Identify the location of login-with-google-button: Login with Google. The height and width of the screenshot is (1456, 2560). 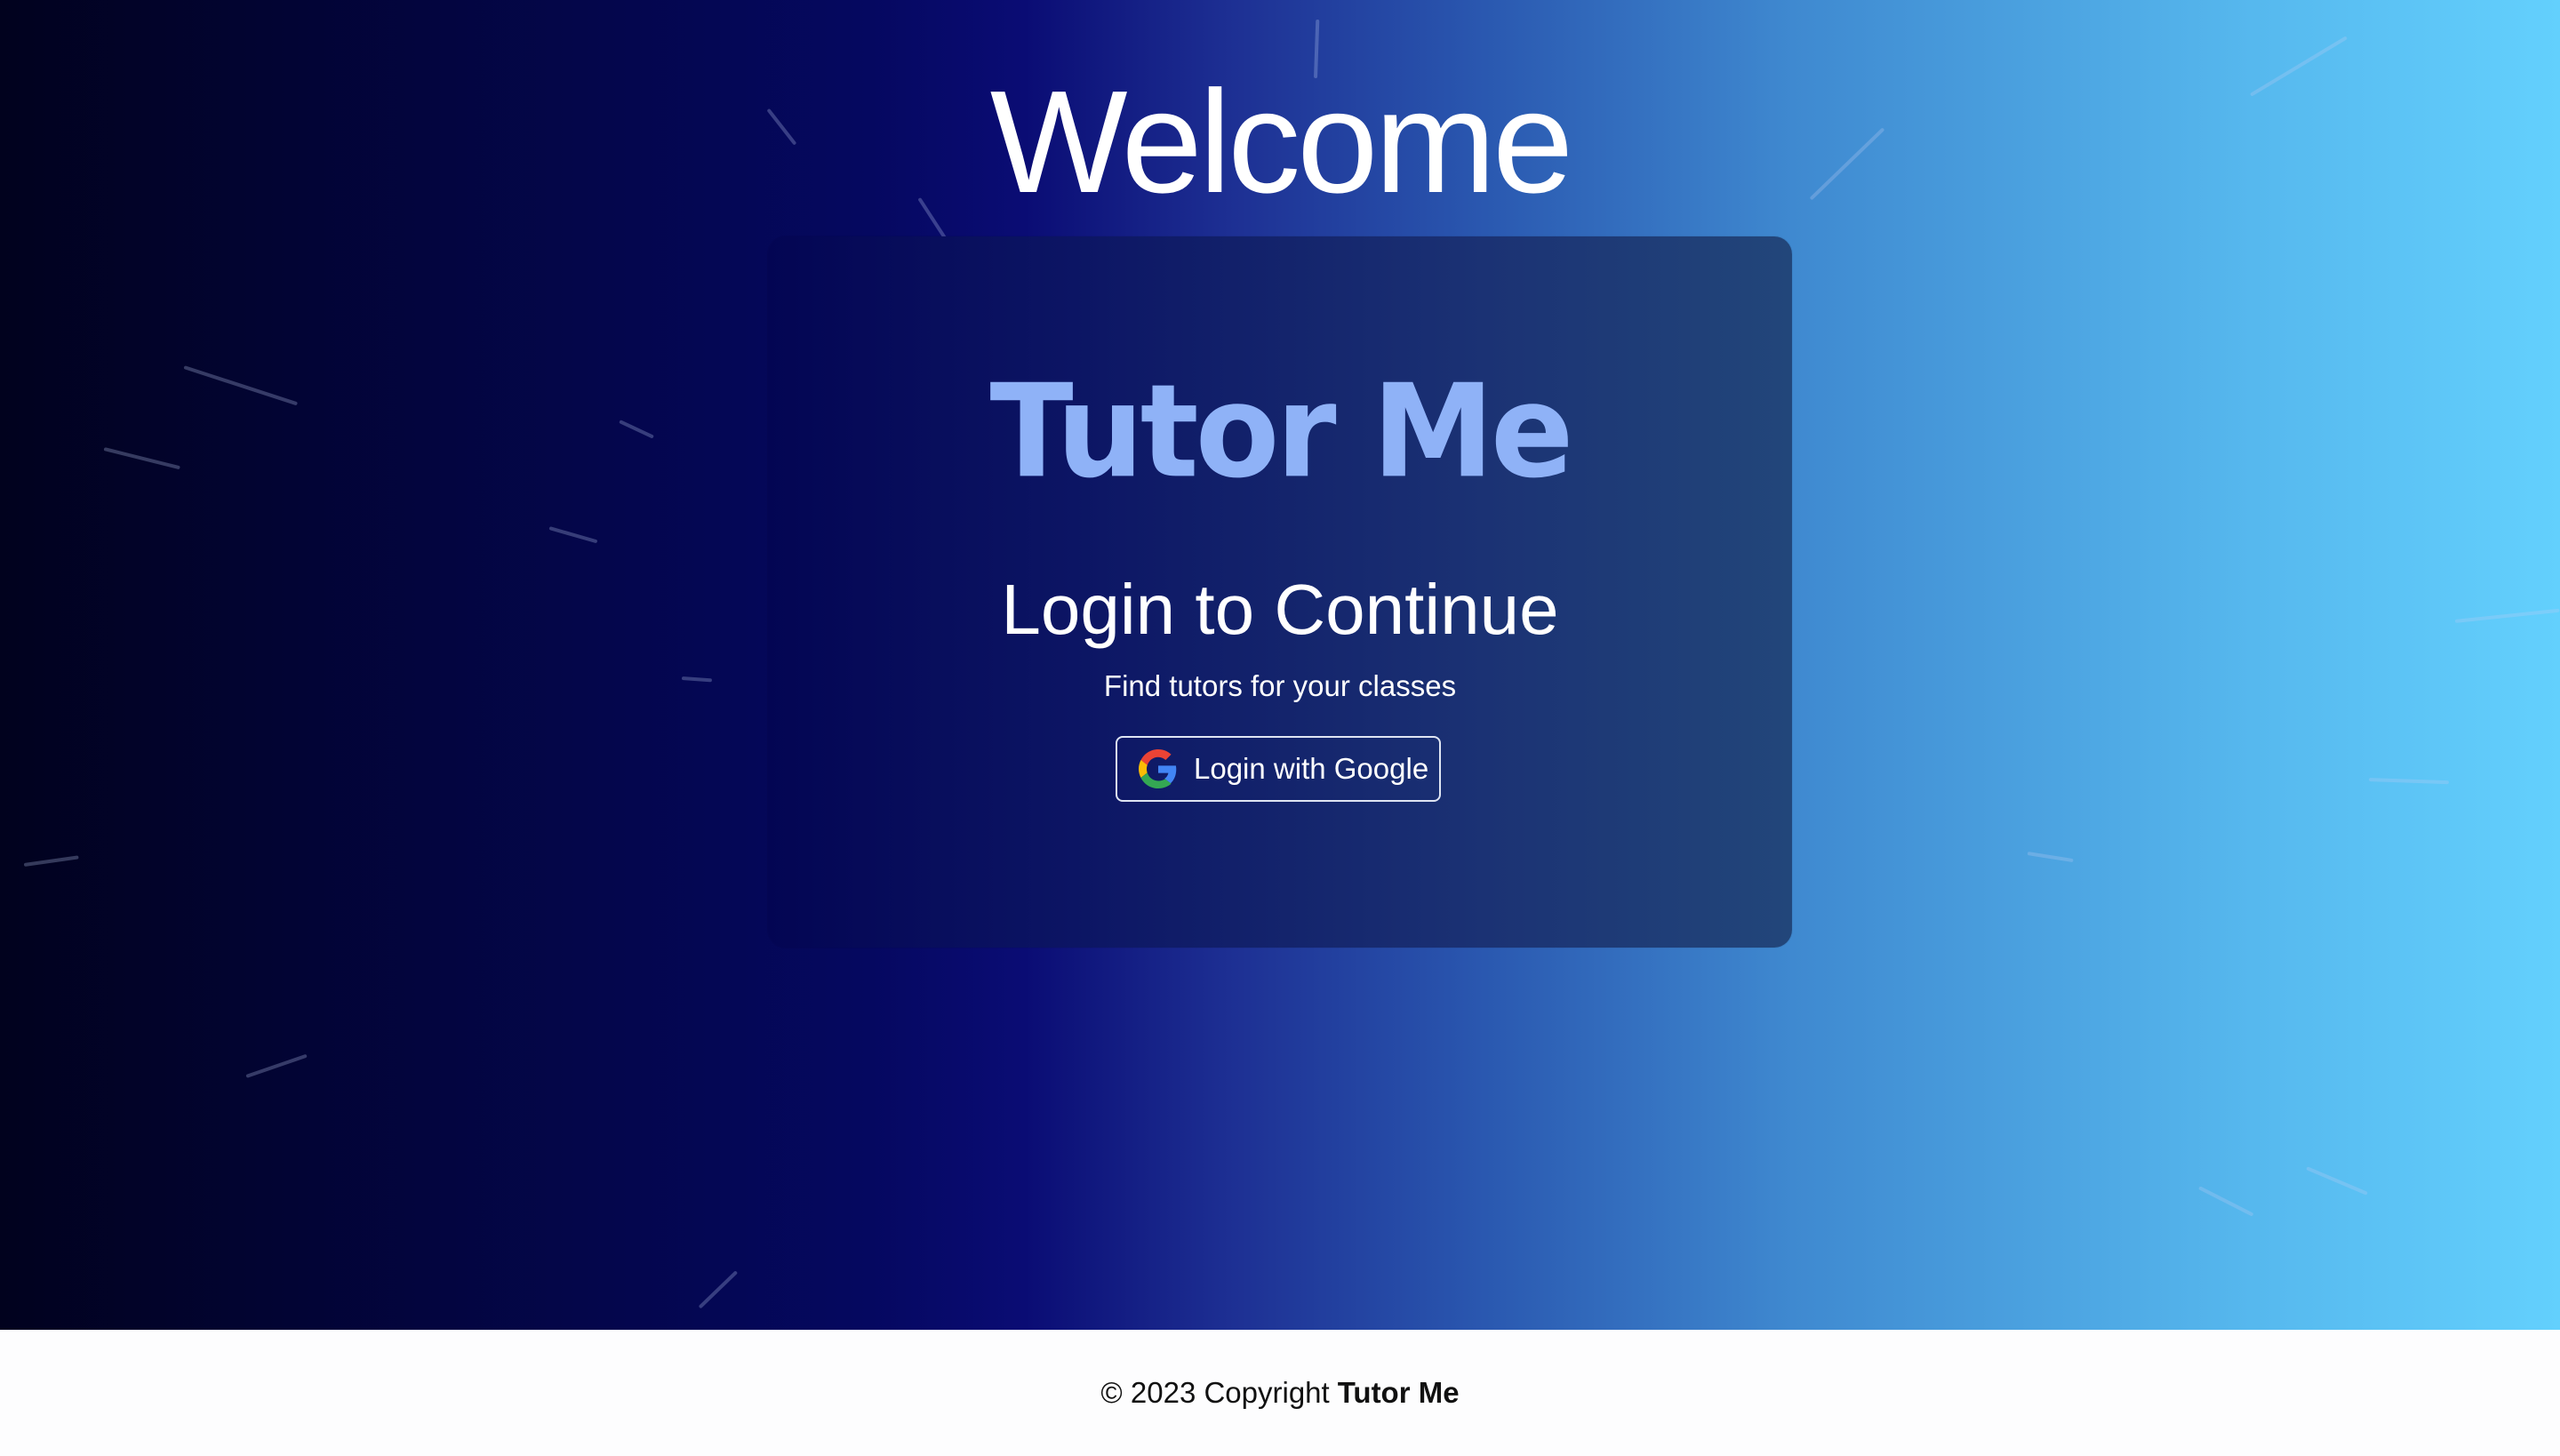
(1278, 769).